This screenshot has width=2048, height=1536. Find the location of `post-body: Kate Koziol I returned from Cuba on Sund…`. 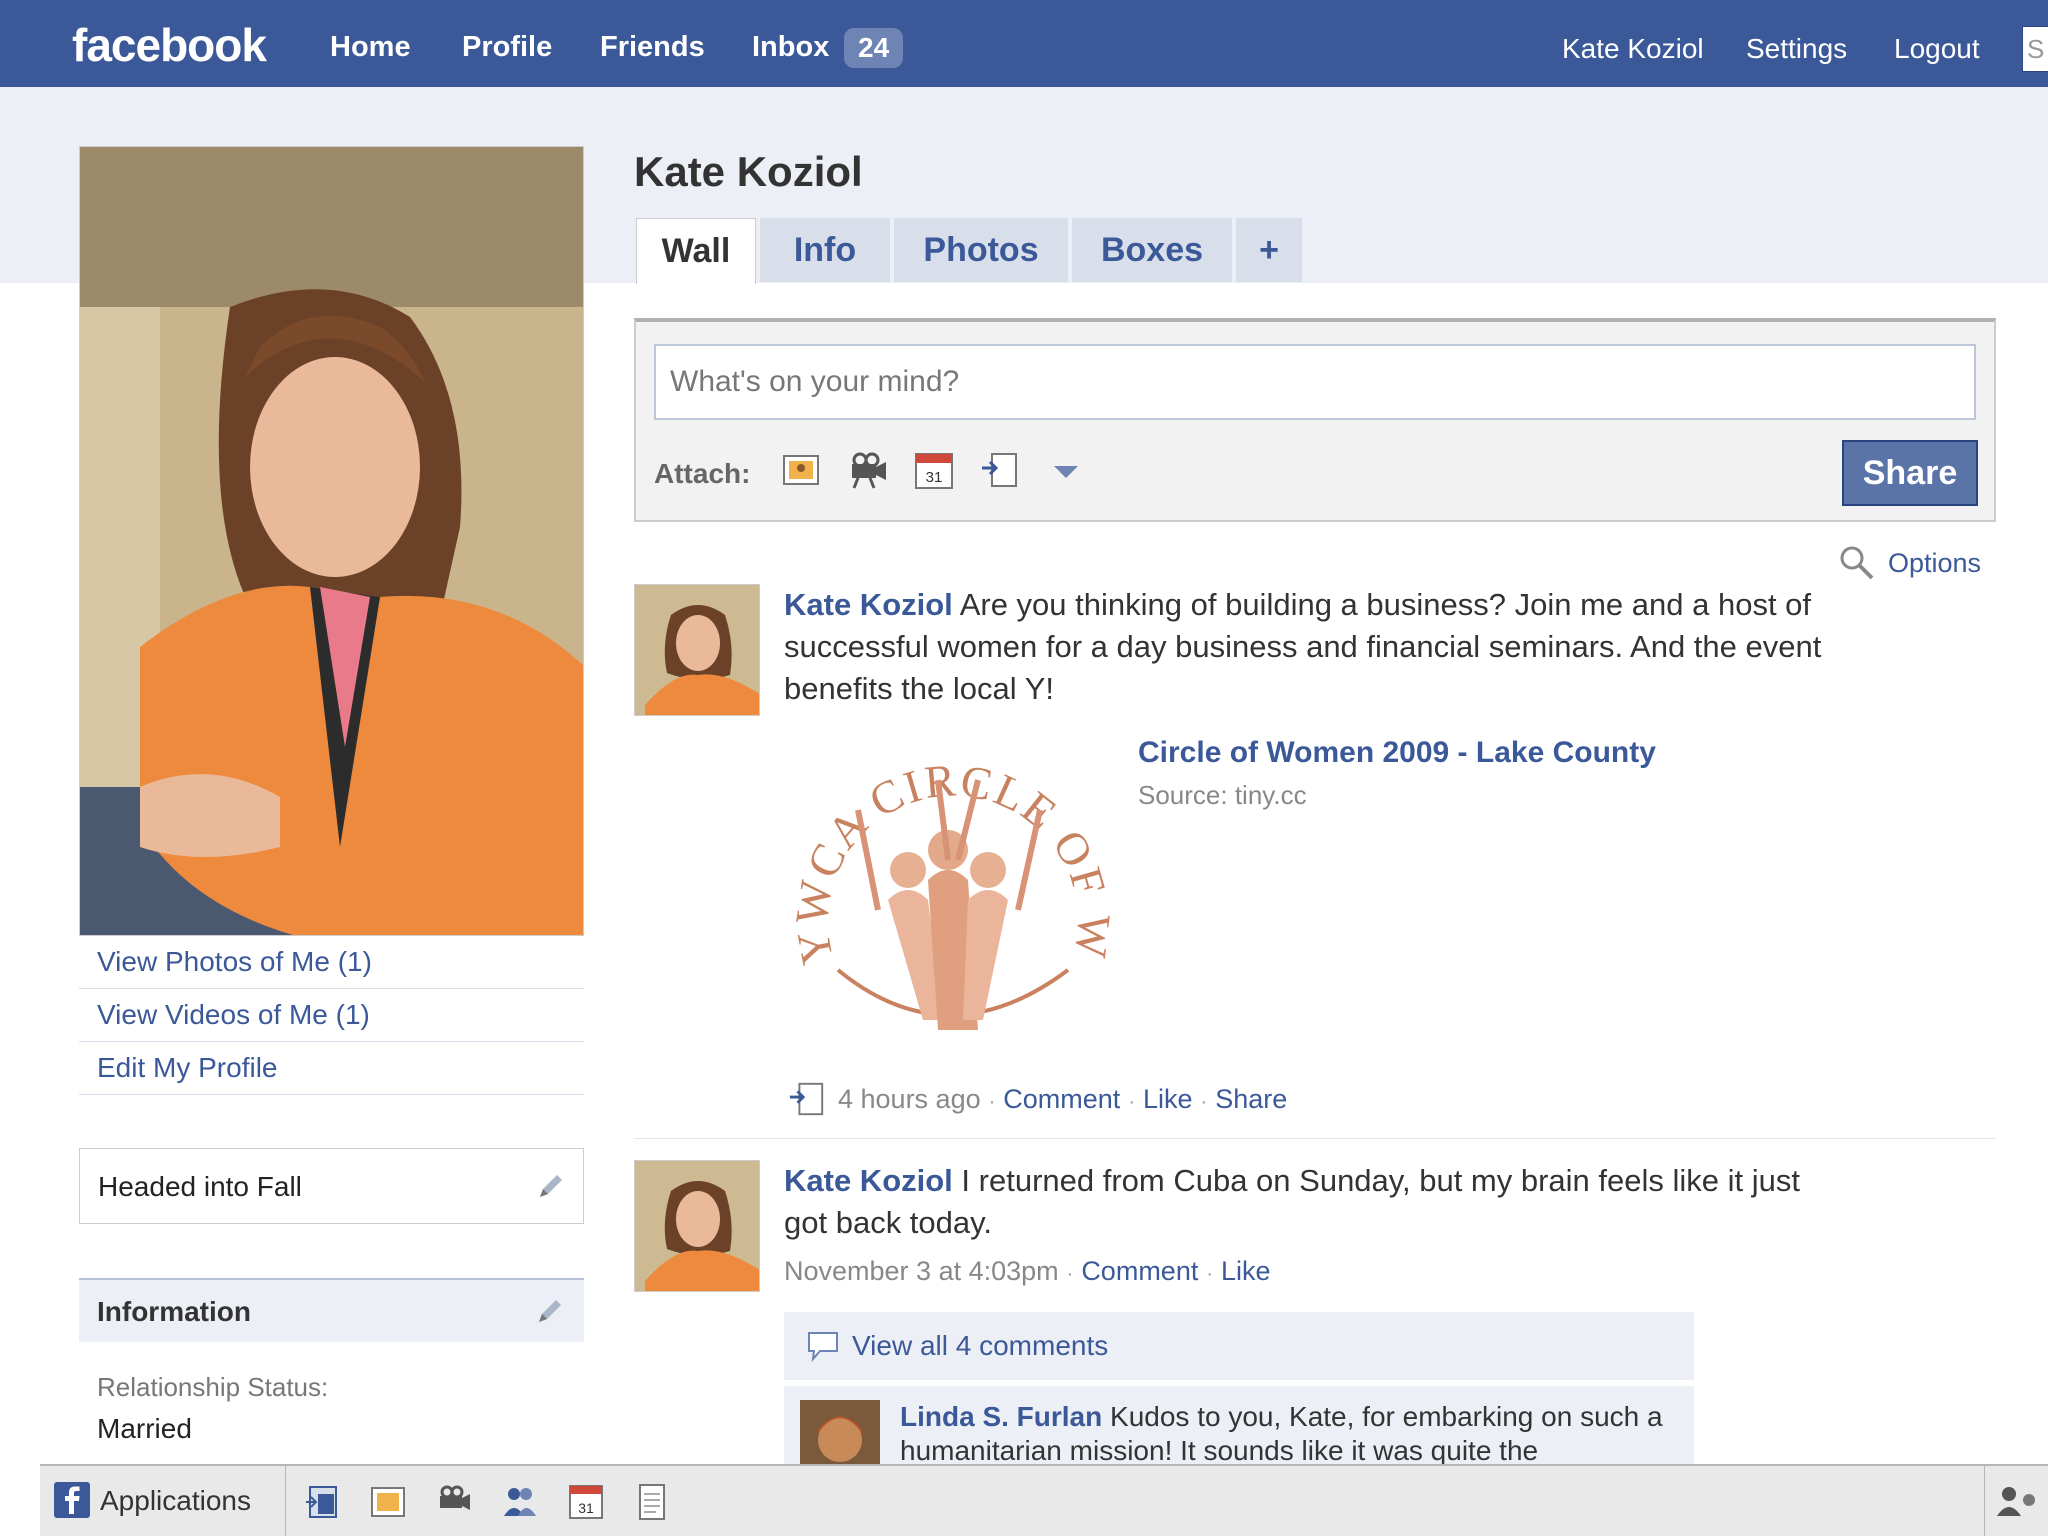

post-body: Kate Koziol I returned from Cuba on Sund… is located at coordinates (1314, 1202).